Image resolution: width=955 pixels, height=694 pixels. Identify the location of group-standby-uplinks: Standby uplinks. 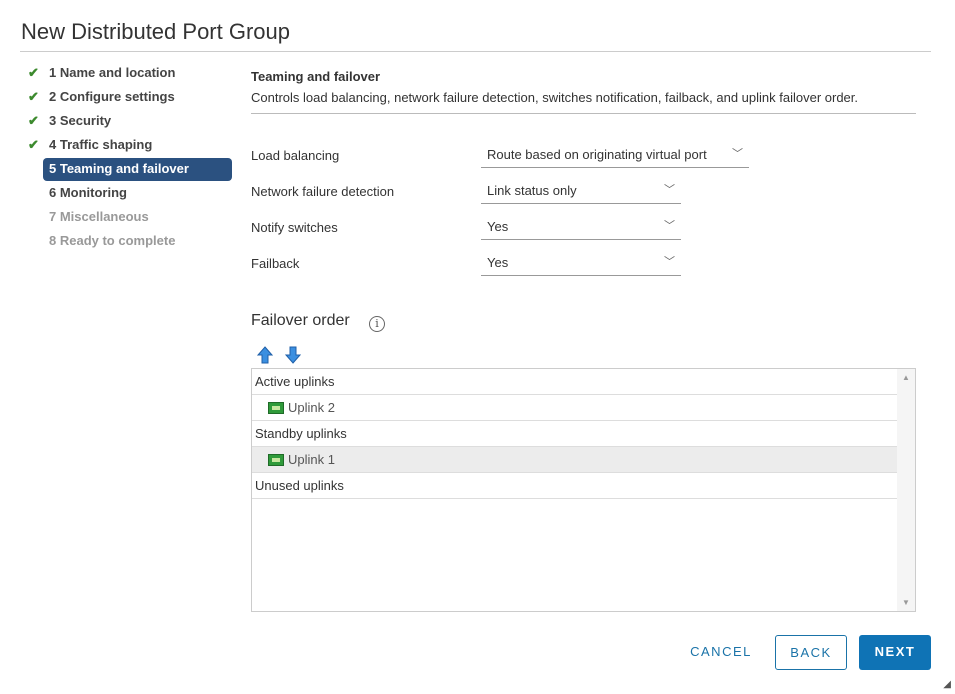
(574, 434).